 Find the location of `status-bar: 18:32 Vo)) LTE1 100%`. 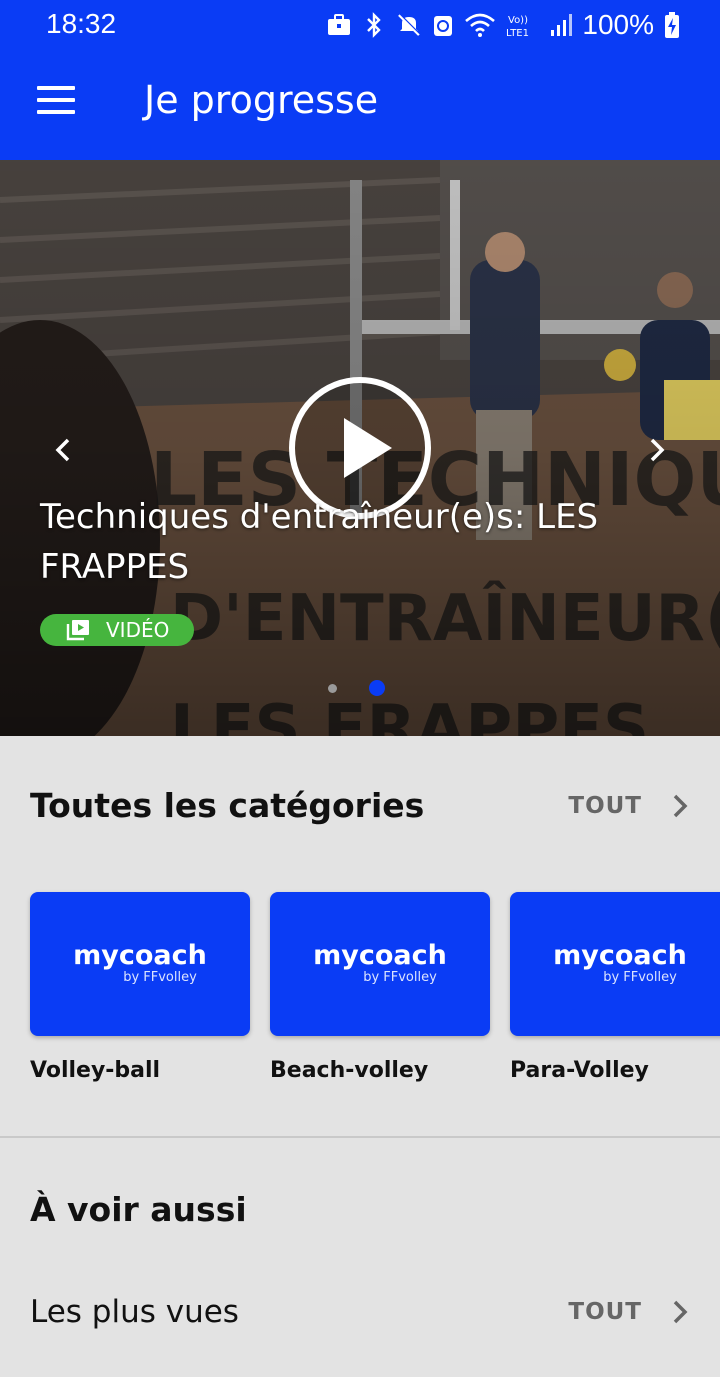

status-bar: 18:32 Vo)) LTE1 100% is located at coordinates (360, 26).